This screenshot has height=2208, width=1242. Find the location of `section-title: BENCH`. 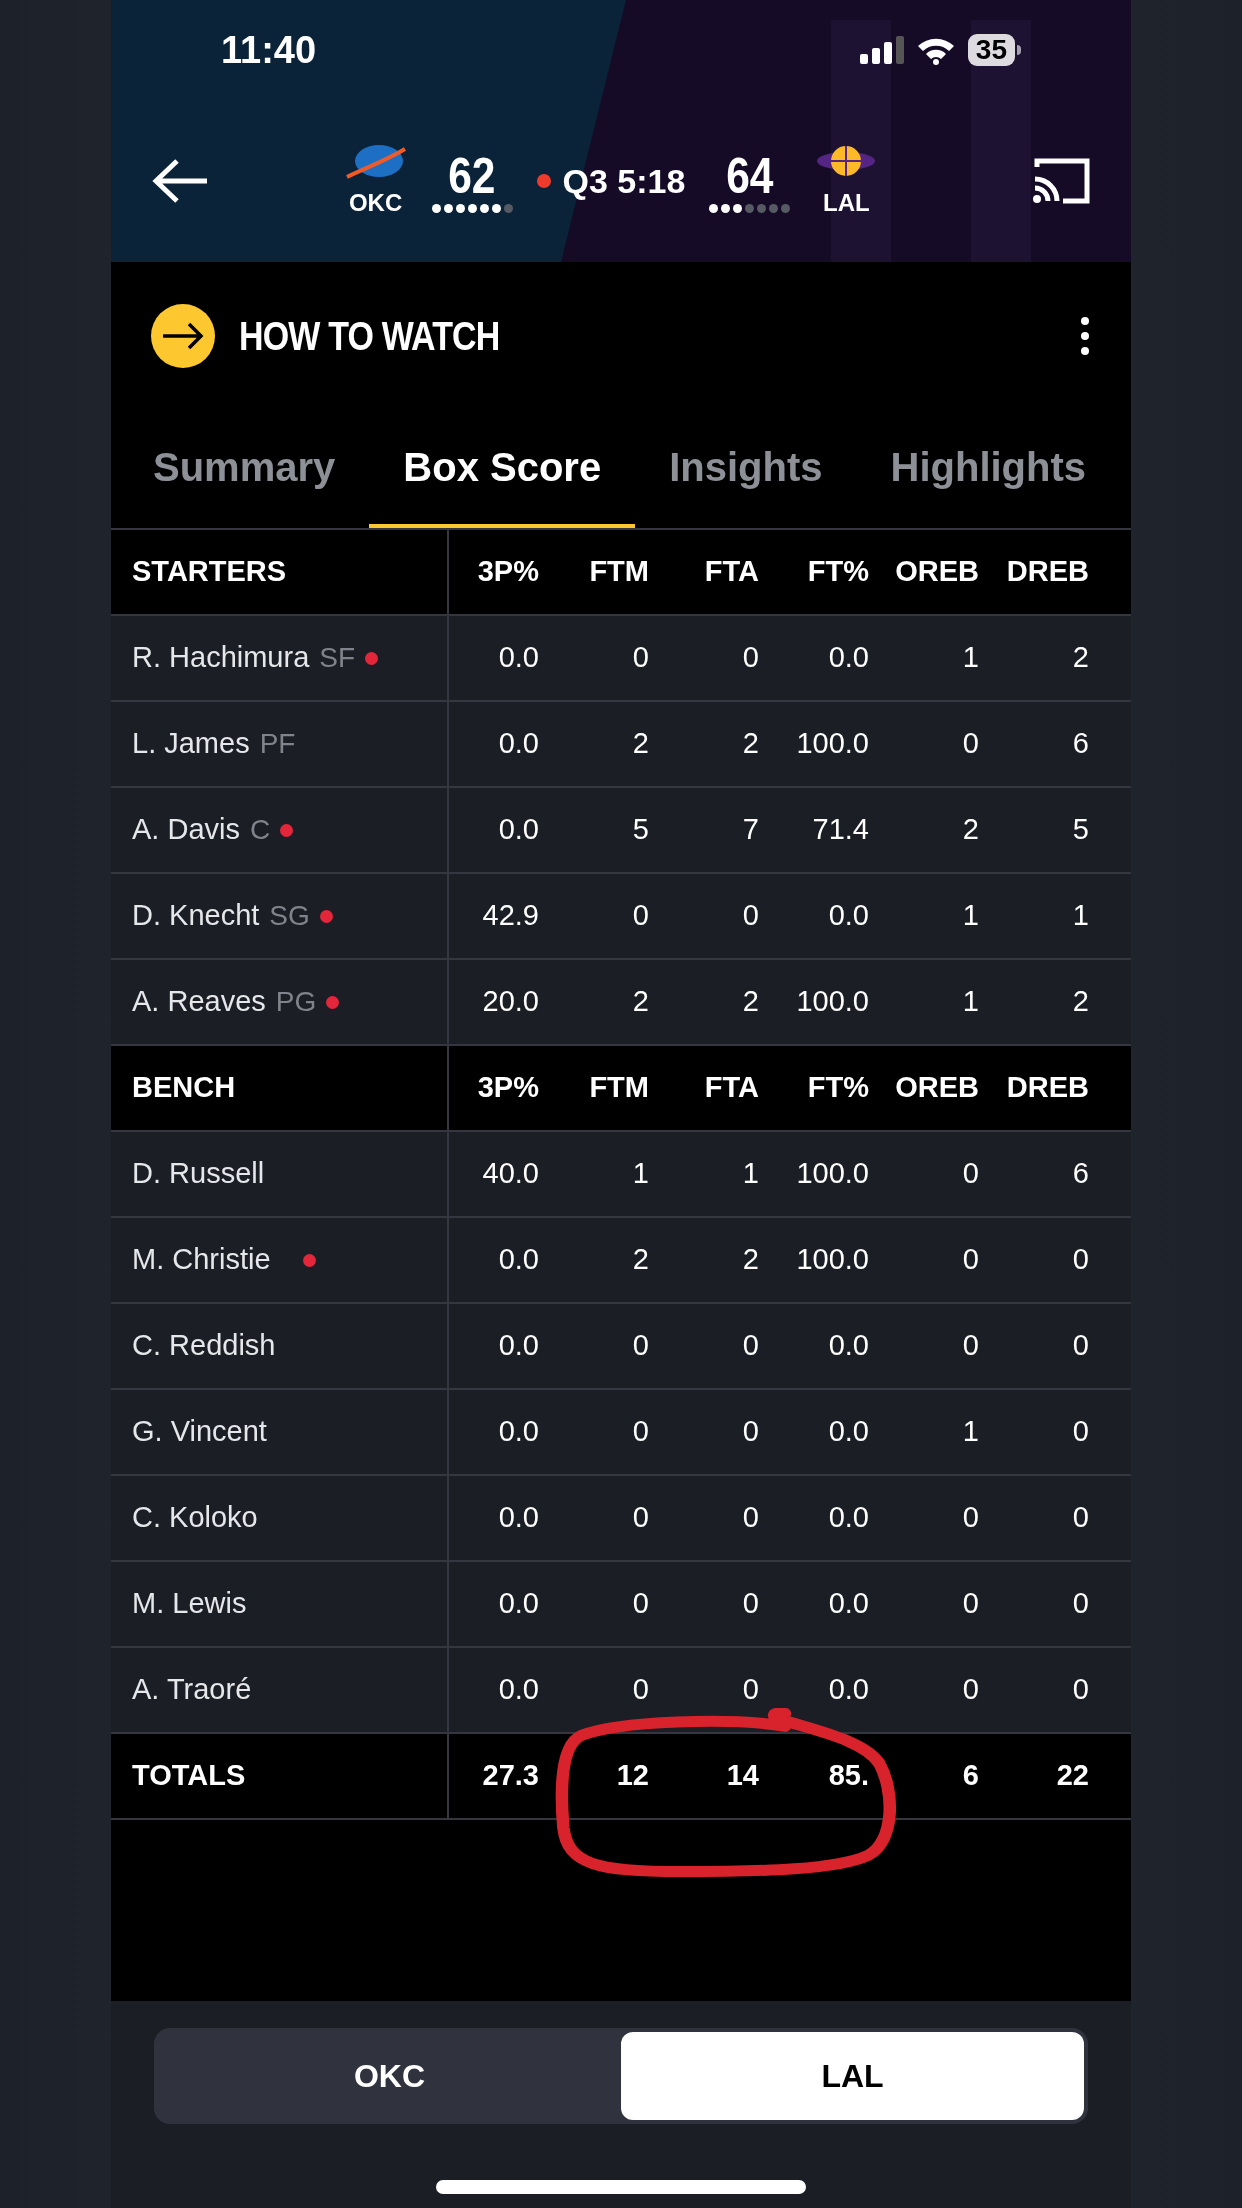

section-title: BENCH is located at coordinates (184, 1088).